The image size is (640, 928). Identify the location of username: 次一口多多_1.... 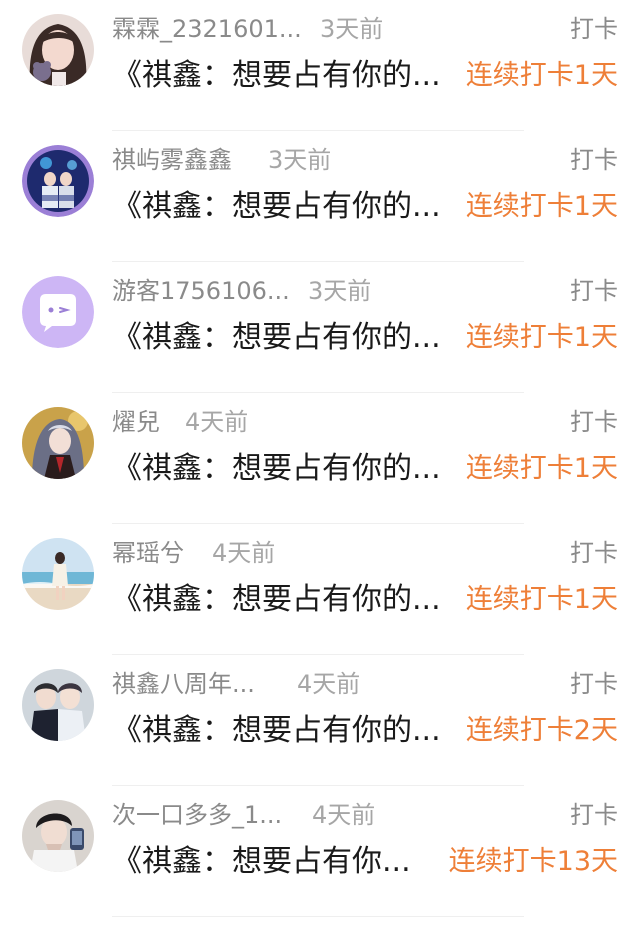
(197, 815).